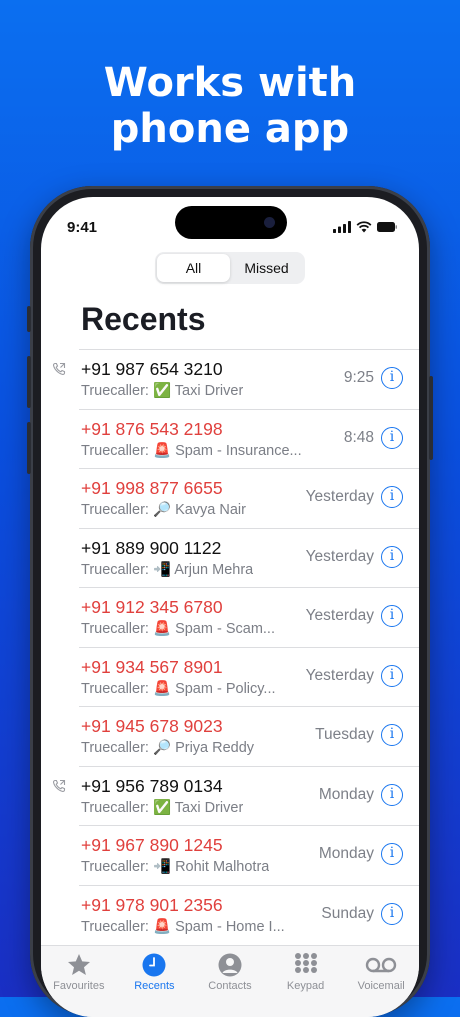  Describe the element at coordinates (155, 965) in the screenshot. I see `clock-icon` at that location.